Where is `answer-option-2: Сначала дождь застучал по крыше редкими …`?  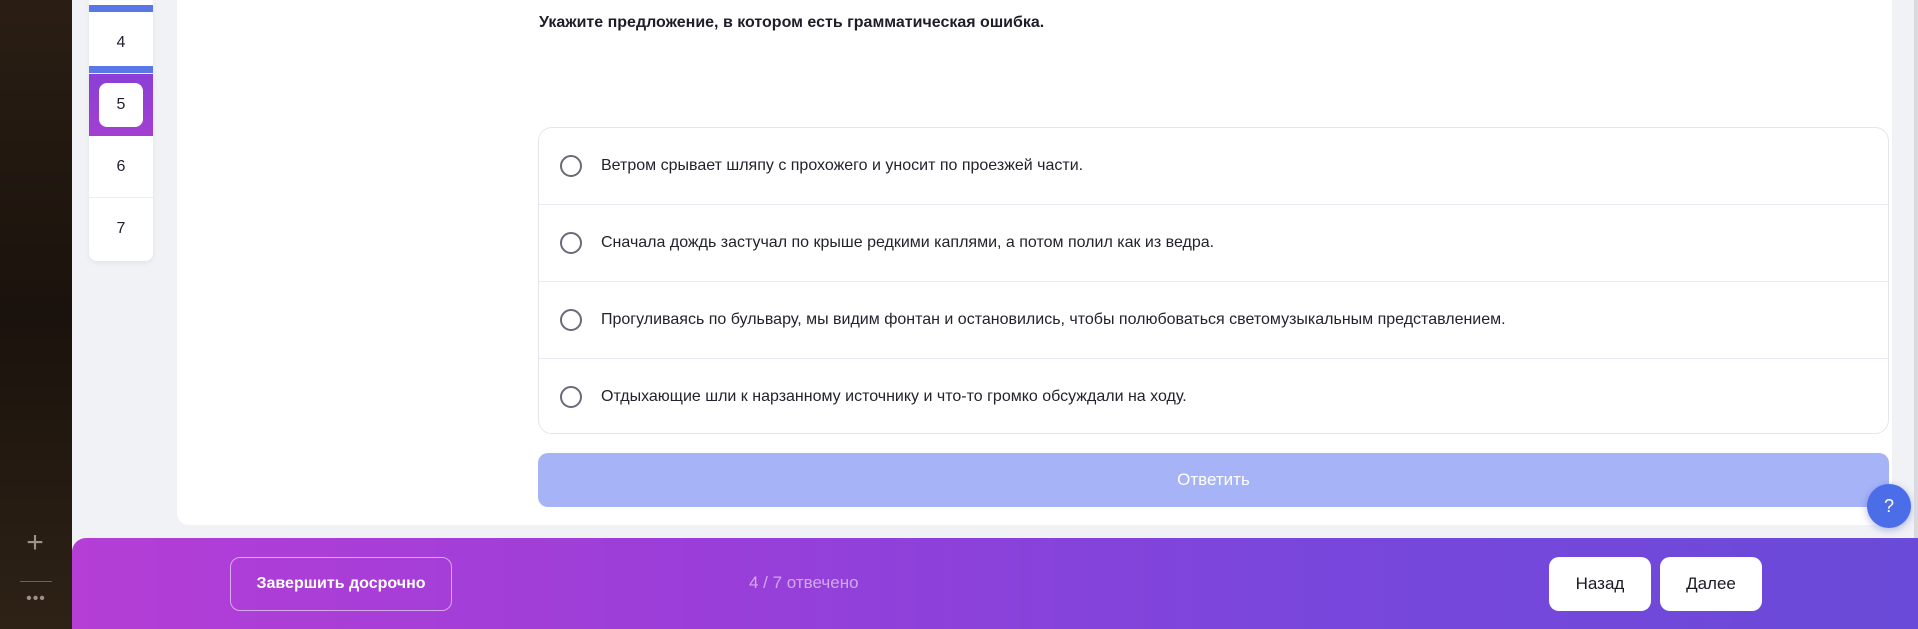
answer-option-2: Сначала дождь застучал по крыше редкими … is located at coordinates (1213, 243).